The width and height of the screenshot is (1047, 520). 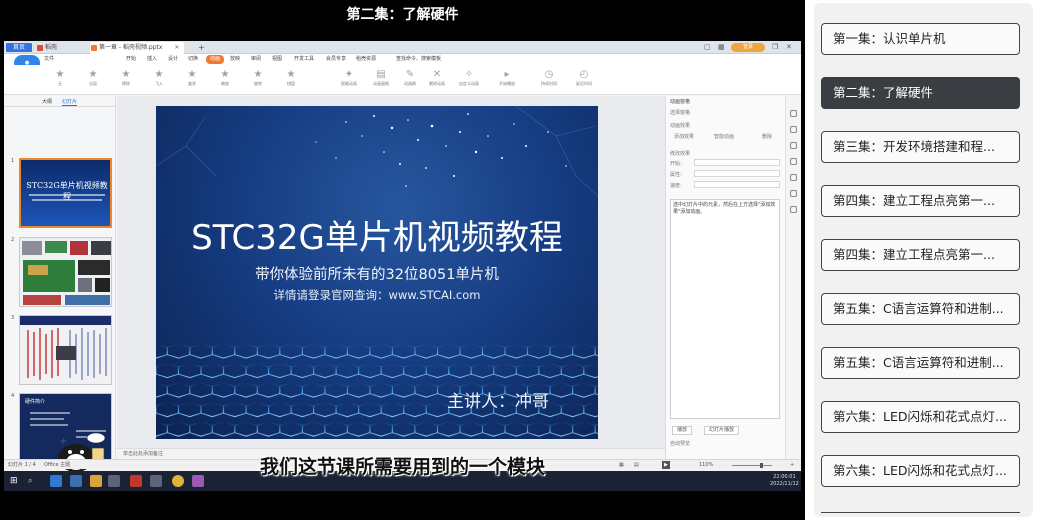 I want to click on start-playback-option: ▸ 开始播放, so click(x=507, y=78).